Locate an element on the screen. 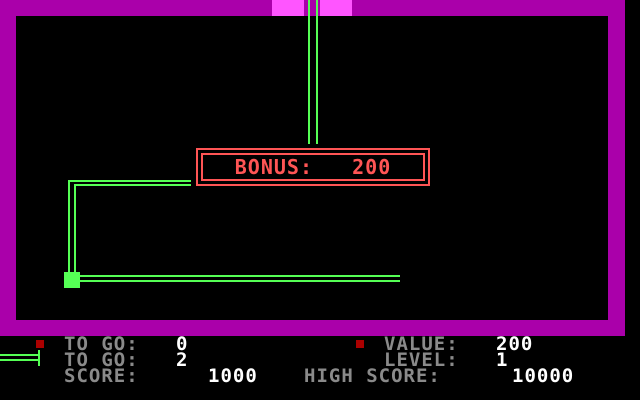 This screenshot has width=640, height=400. playfield-border-top is located at coordinates (312, 8).